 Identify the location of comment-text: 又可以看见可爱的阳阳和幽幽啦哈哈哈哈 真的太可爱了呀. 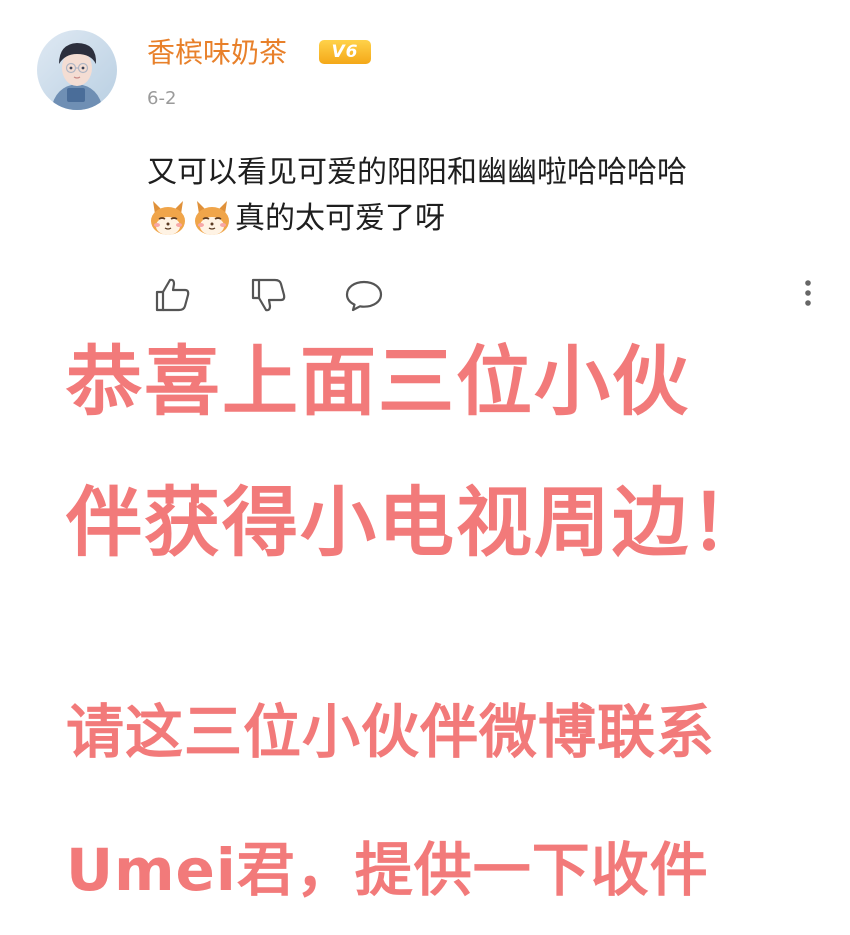
(487, 196).